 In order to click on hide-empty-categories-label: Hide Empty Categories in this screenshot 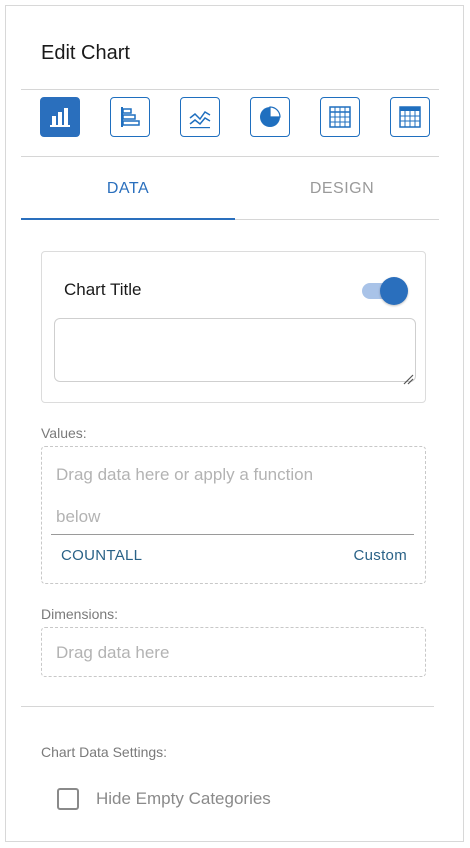, I will do `click(183, 799)`.